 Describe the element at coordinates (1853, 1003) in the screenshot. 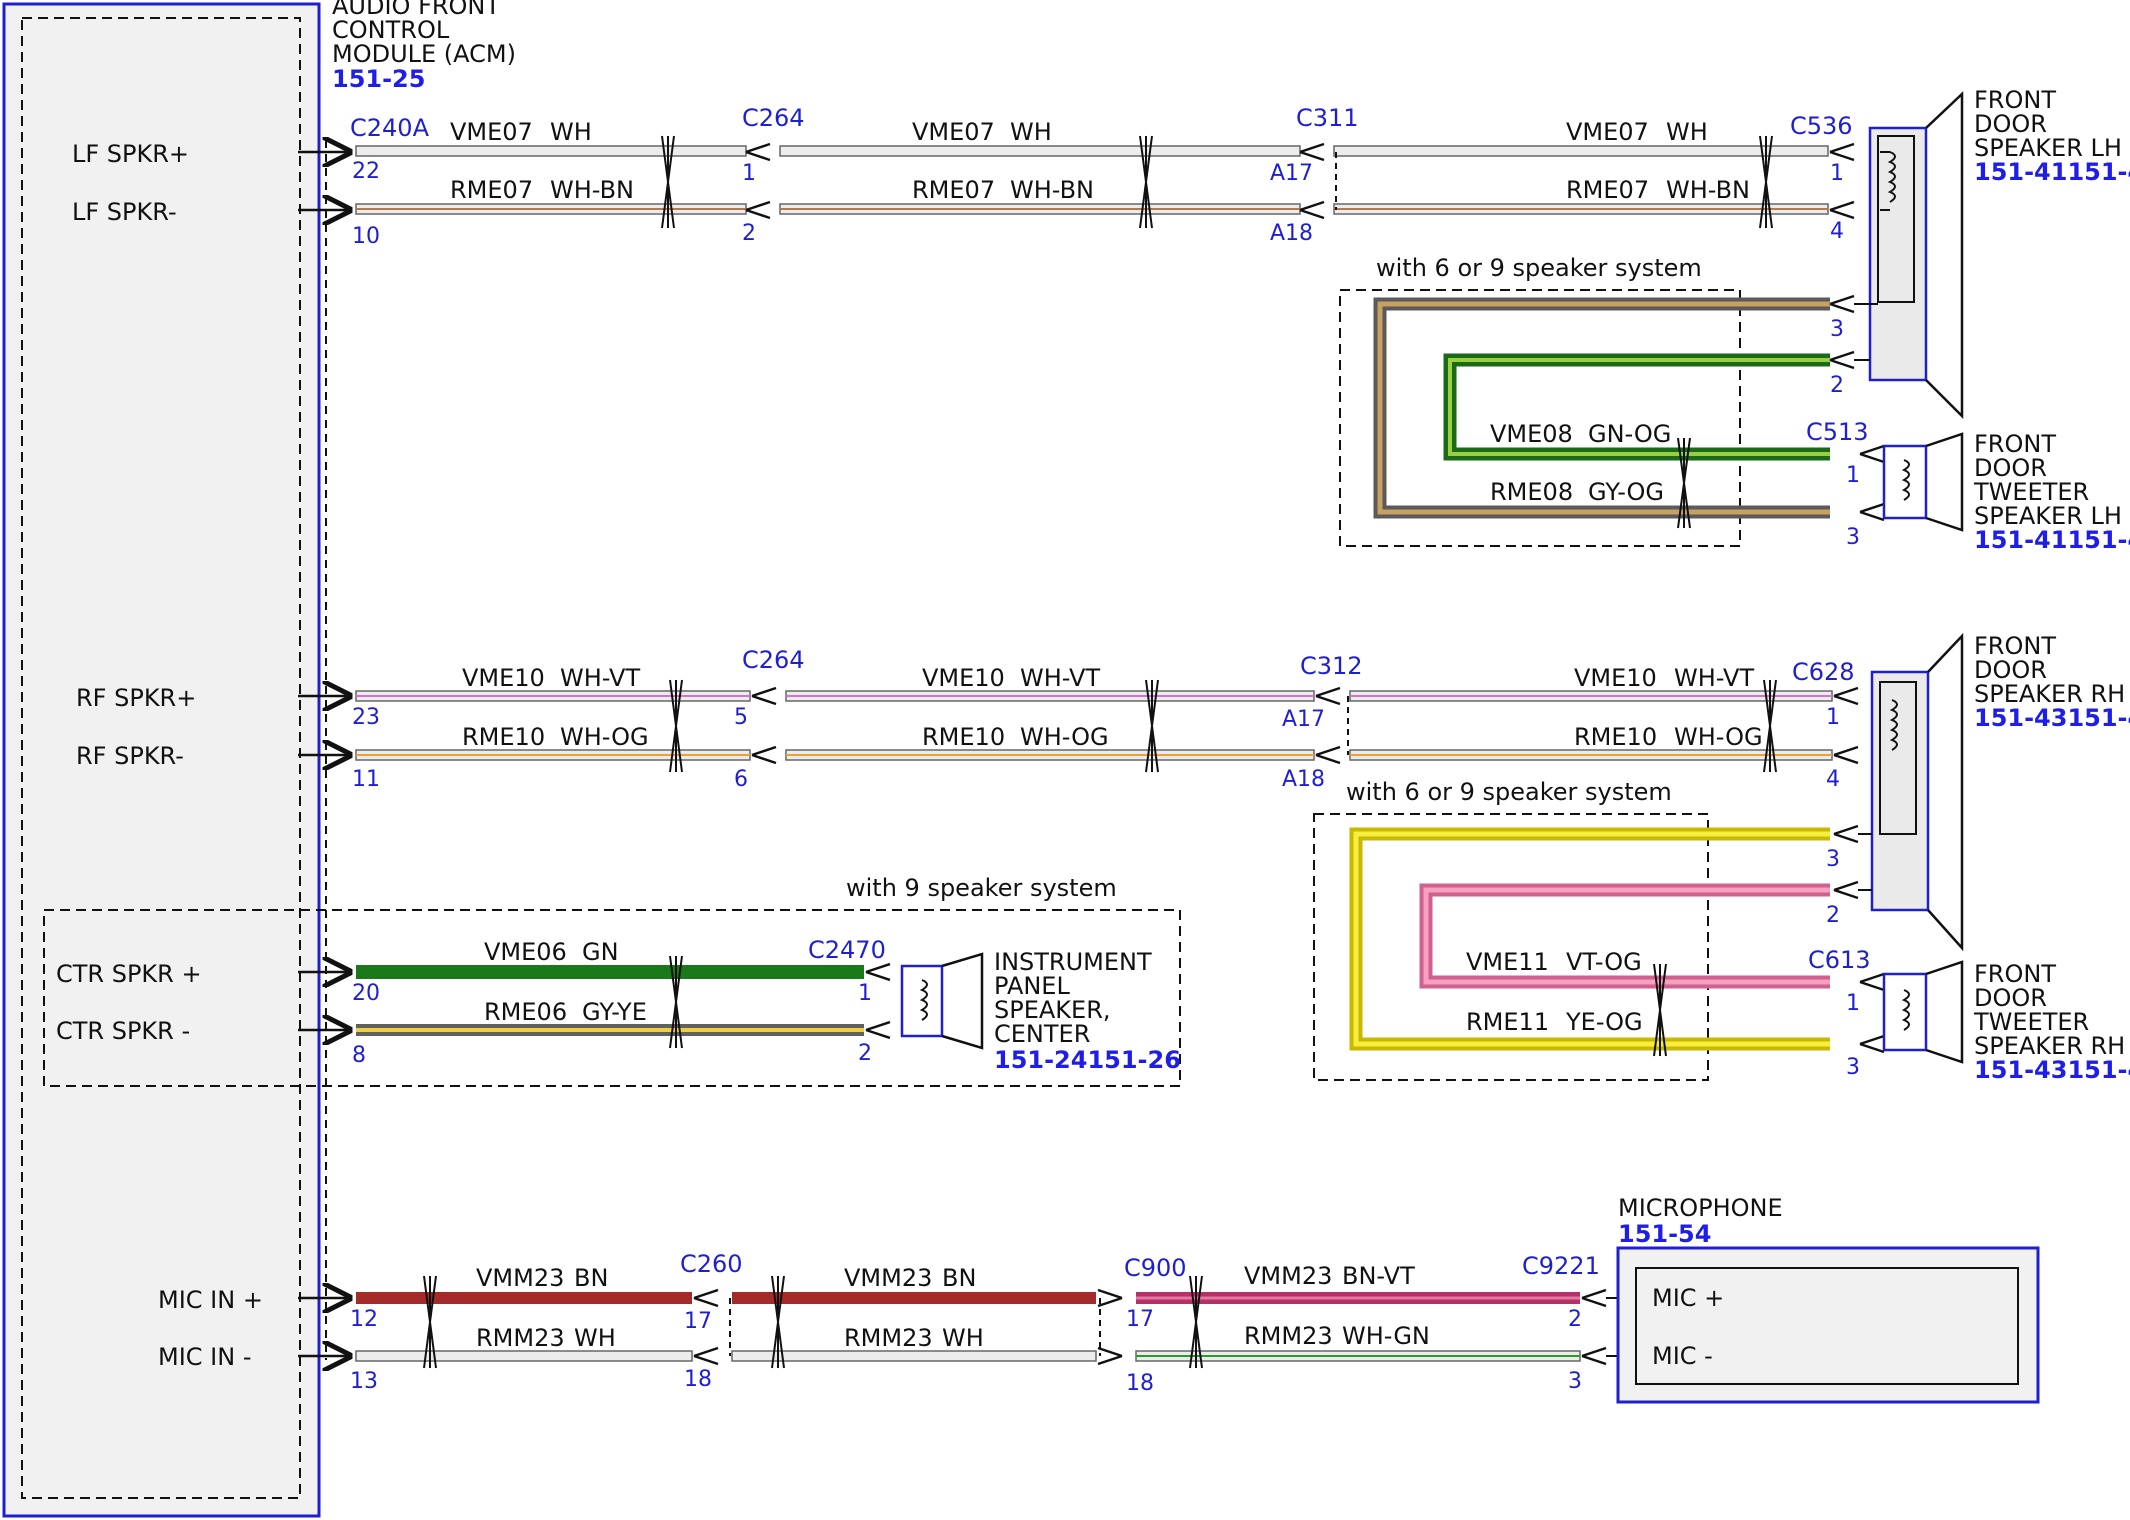

I see `pin-1-c613: 1` at that location.